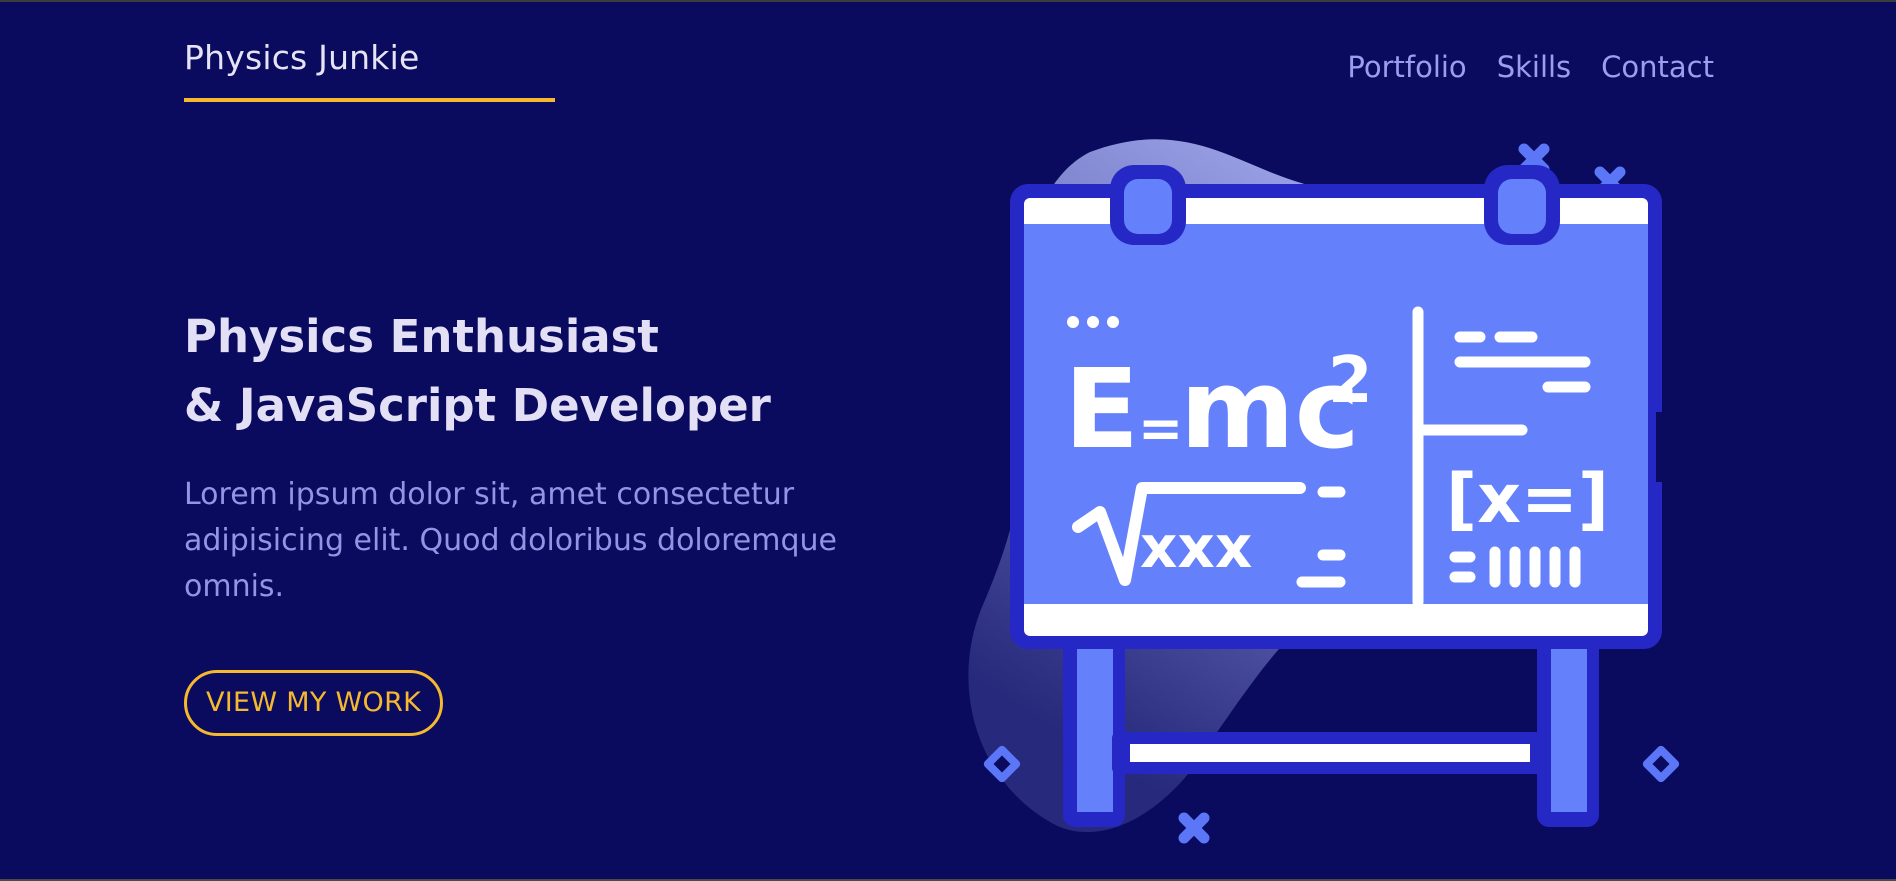 This screenshot has height=881, width=1896. I want to click on formula-exponent: 2, so click(1350, 381).